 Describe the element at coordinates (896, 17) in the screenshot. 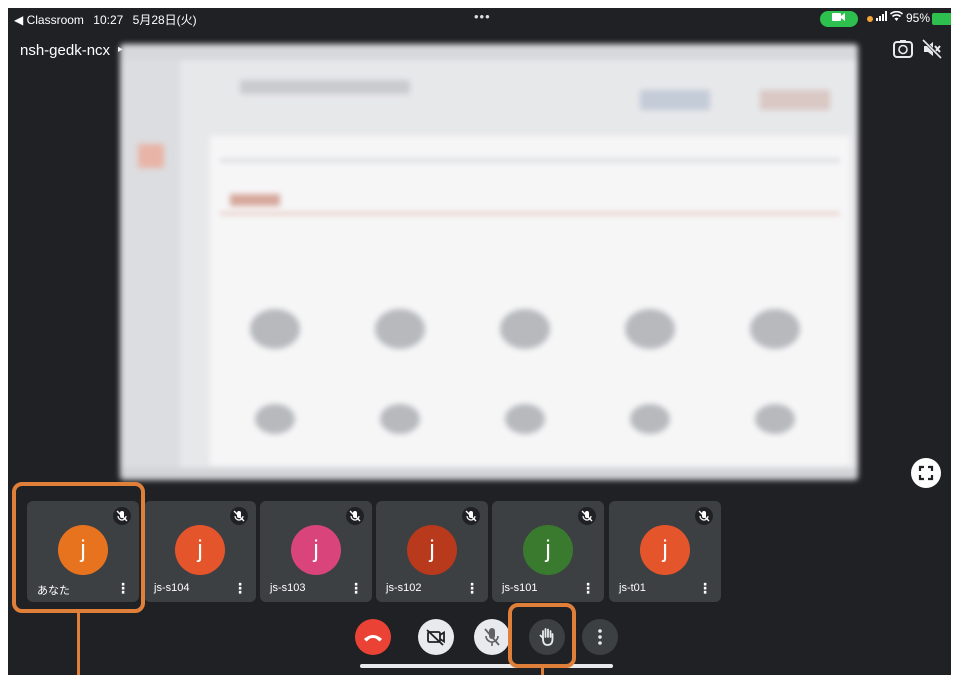

I see `wifi-icon` at that location.